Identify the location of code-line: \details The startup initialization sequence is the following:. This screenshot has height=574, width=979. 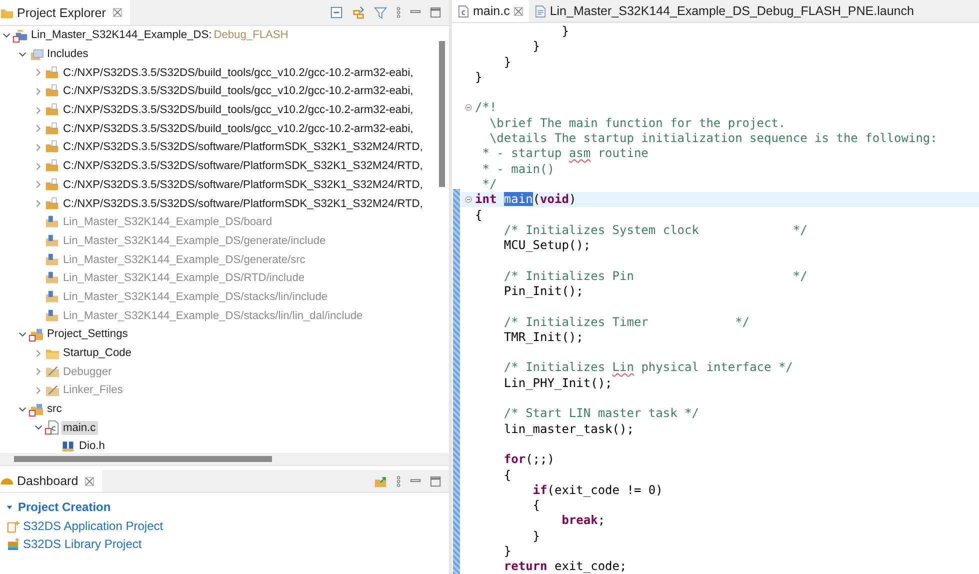
(713, 138).